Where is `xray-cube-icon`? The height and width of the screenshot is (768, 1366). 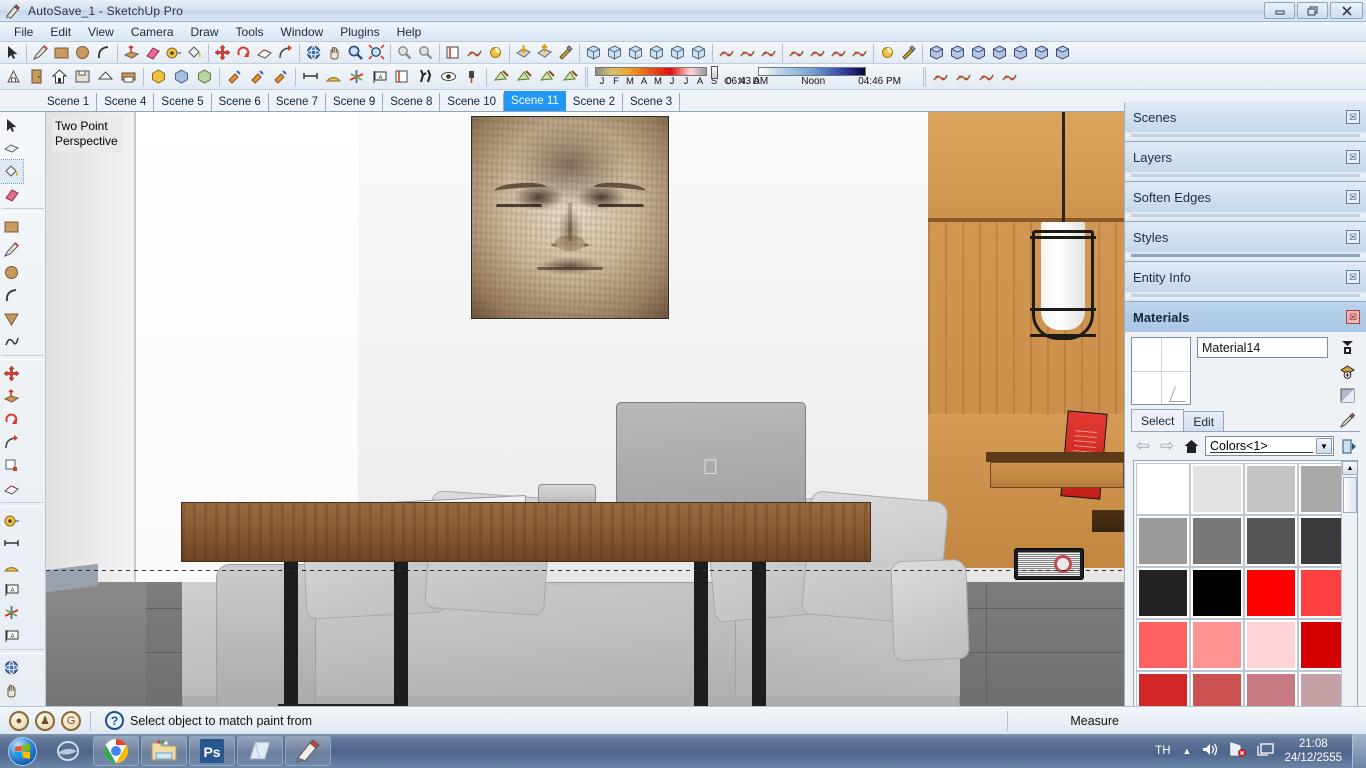
xray-cube-icon is located at coordinates (593, 53).